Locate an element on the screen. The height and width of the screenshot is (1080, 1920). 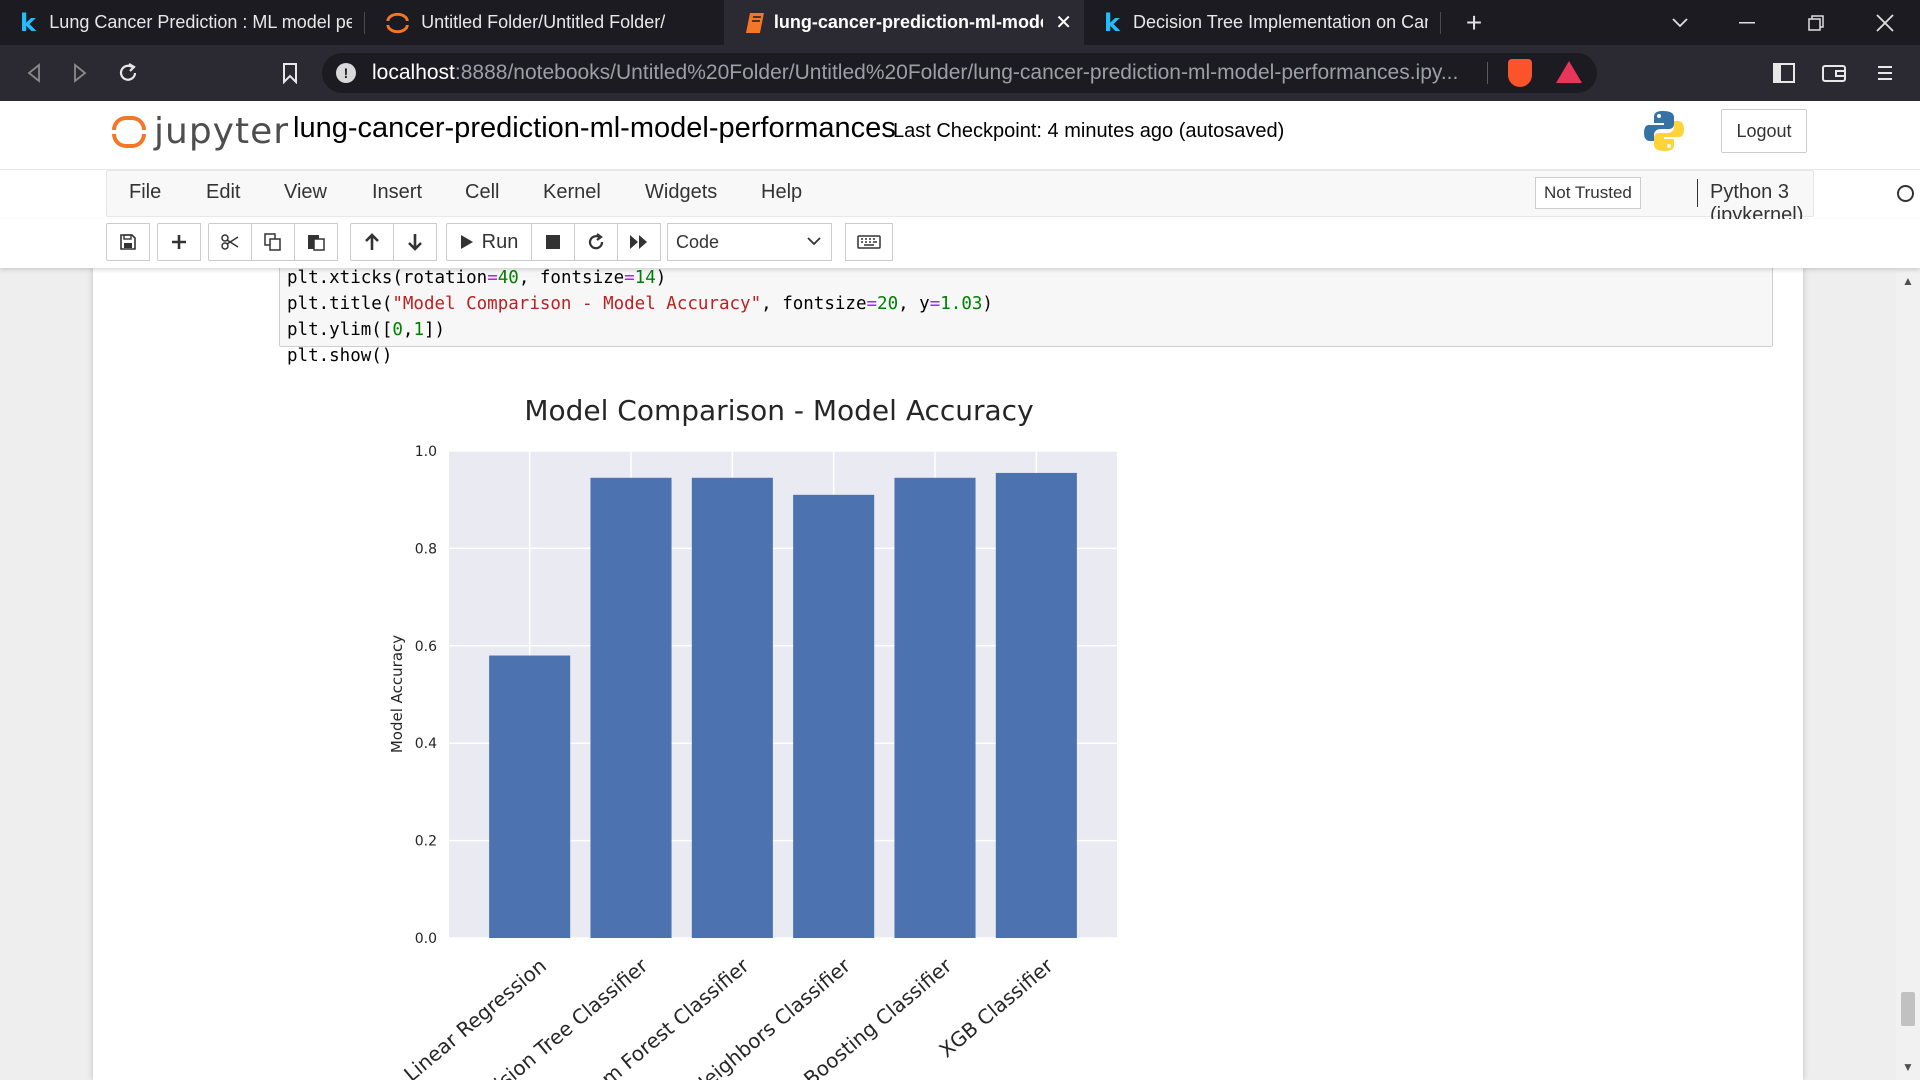
move-up-button is located at coordinates (372, 242).